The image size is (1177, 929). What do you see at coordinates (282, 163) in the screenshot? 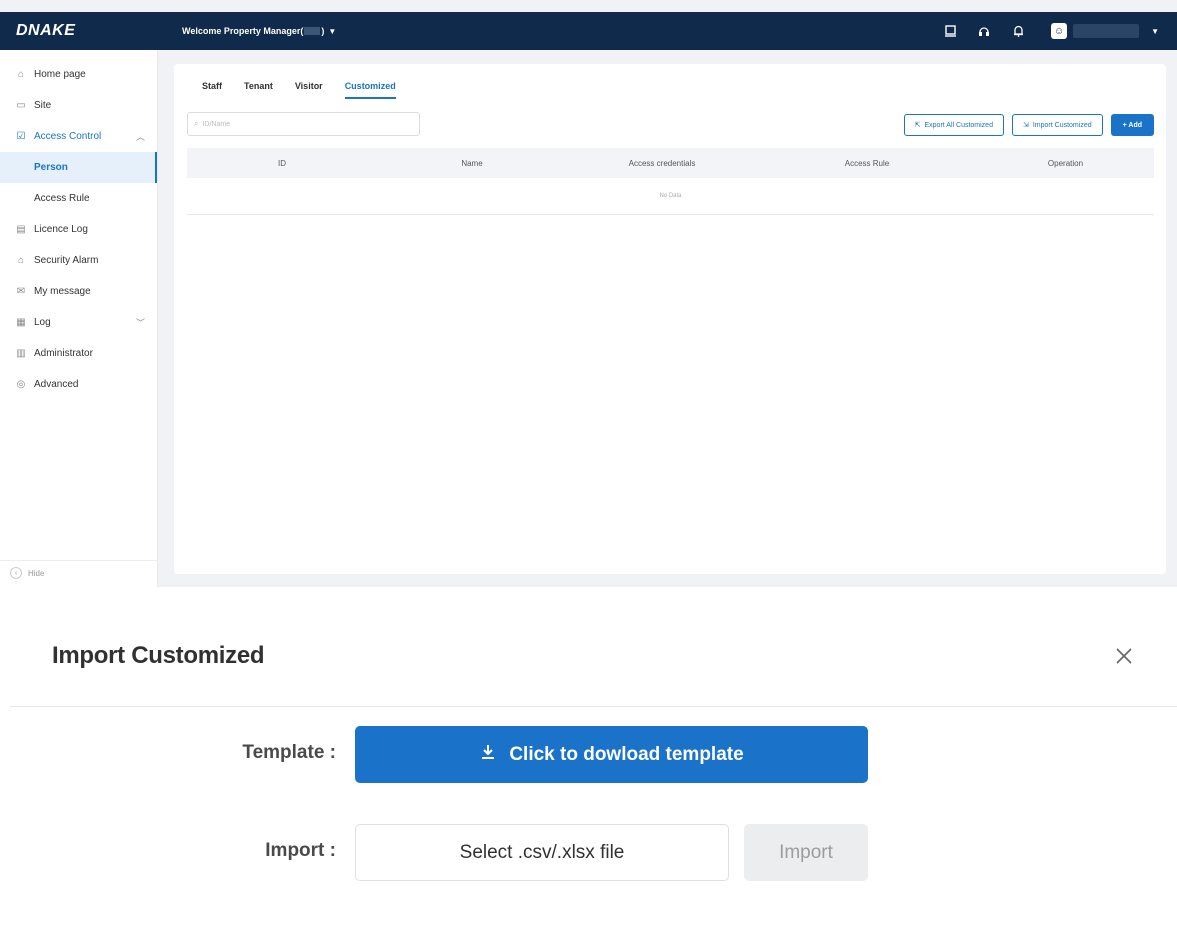
I see `column-header-id: ID` at bounding box center [282, 163].